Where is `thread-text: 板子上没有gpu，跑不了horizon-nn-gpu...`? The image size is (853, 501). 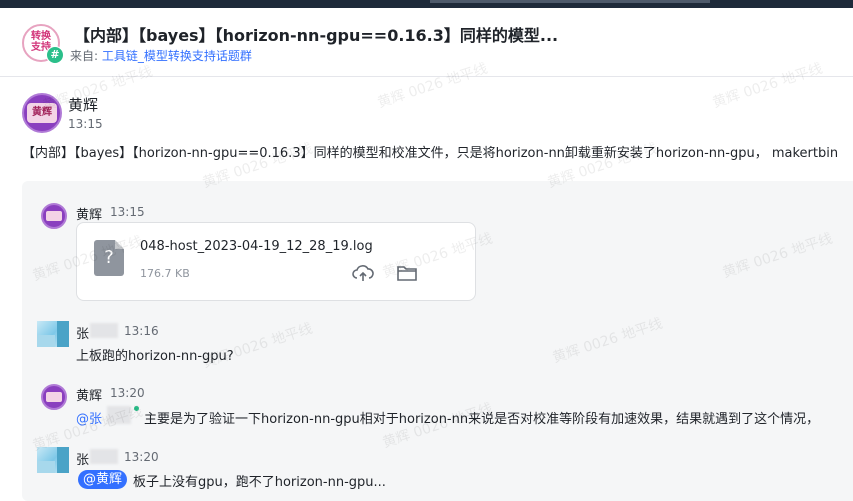 thread-text: 板子上没有gpu，跑不了horizon-nn-gpu... is located at coordinates (259, 482).